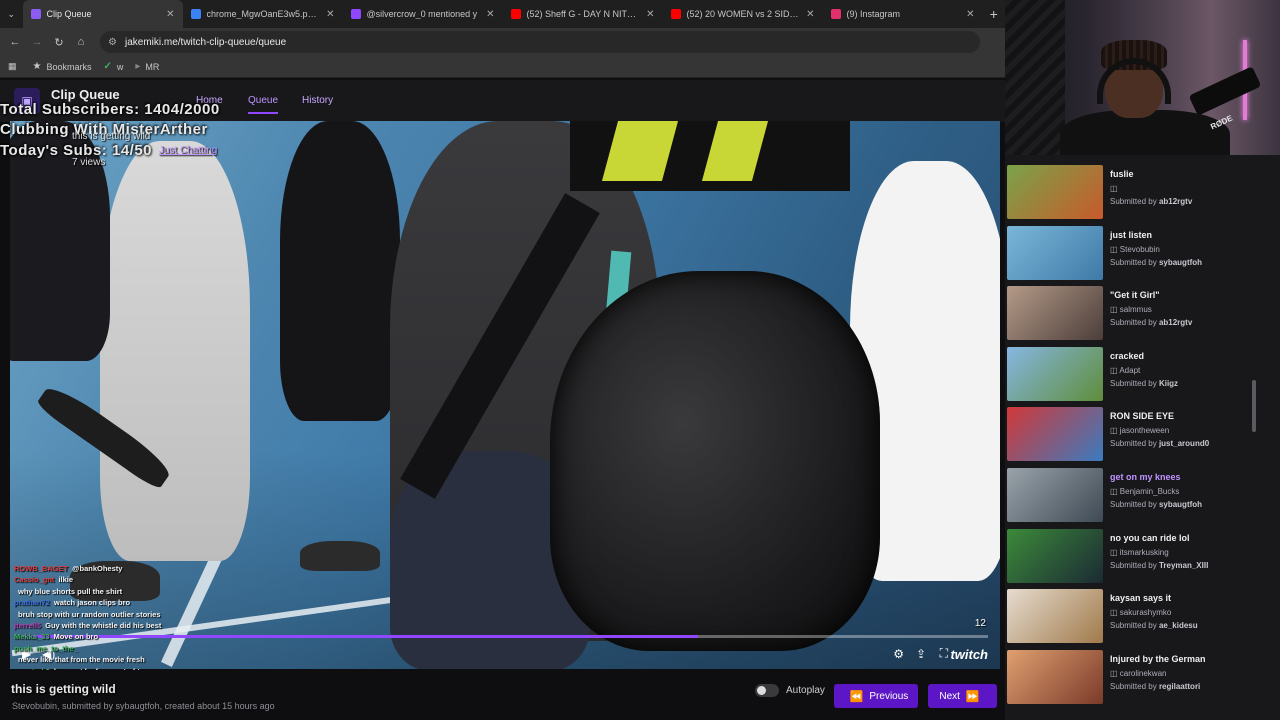 The width and height of the screenshot is (1280, 720). Describe the element at coordinates (805, 690) in the screenshot. I see `autoplay-label: Autoplay` at that location.